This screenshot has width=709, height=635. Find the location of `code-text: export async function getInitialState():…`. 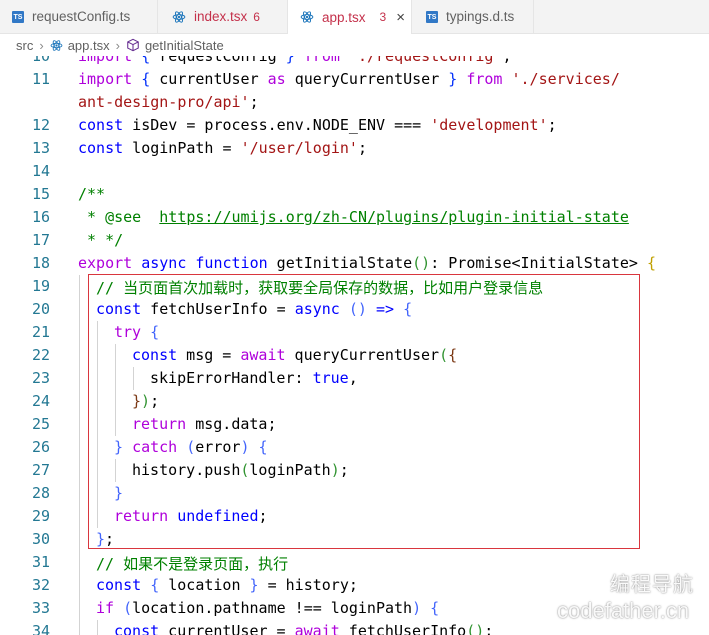

code-text: export async function getInitialState():… is located at coordinates (367, 263).